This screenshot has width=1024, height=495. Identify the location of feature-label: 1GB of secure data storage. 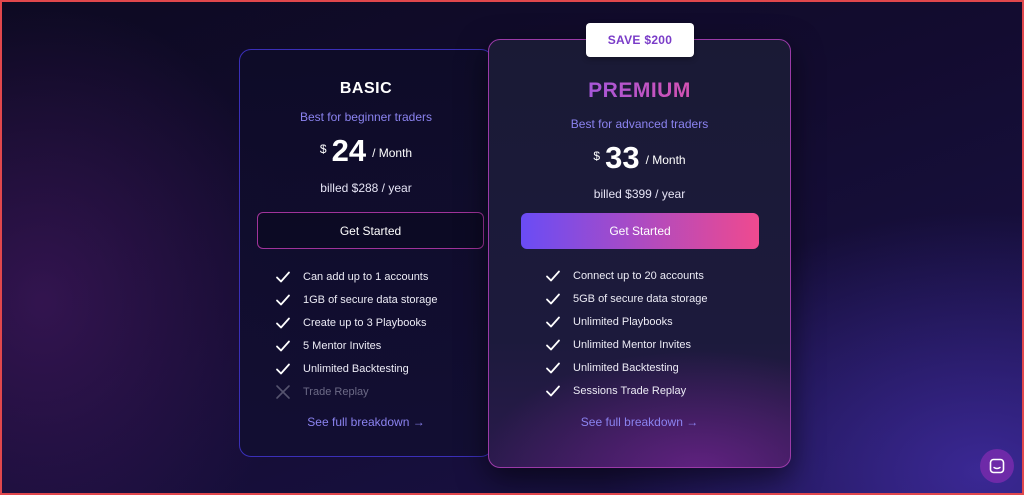
(370, 299).